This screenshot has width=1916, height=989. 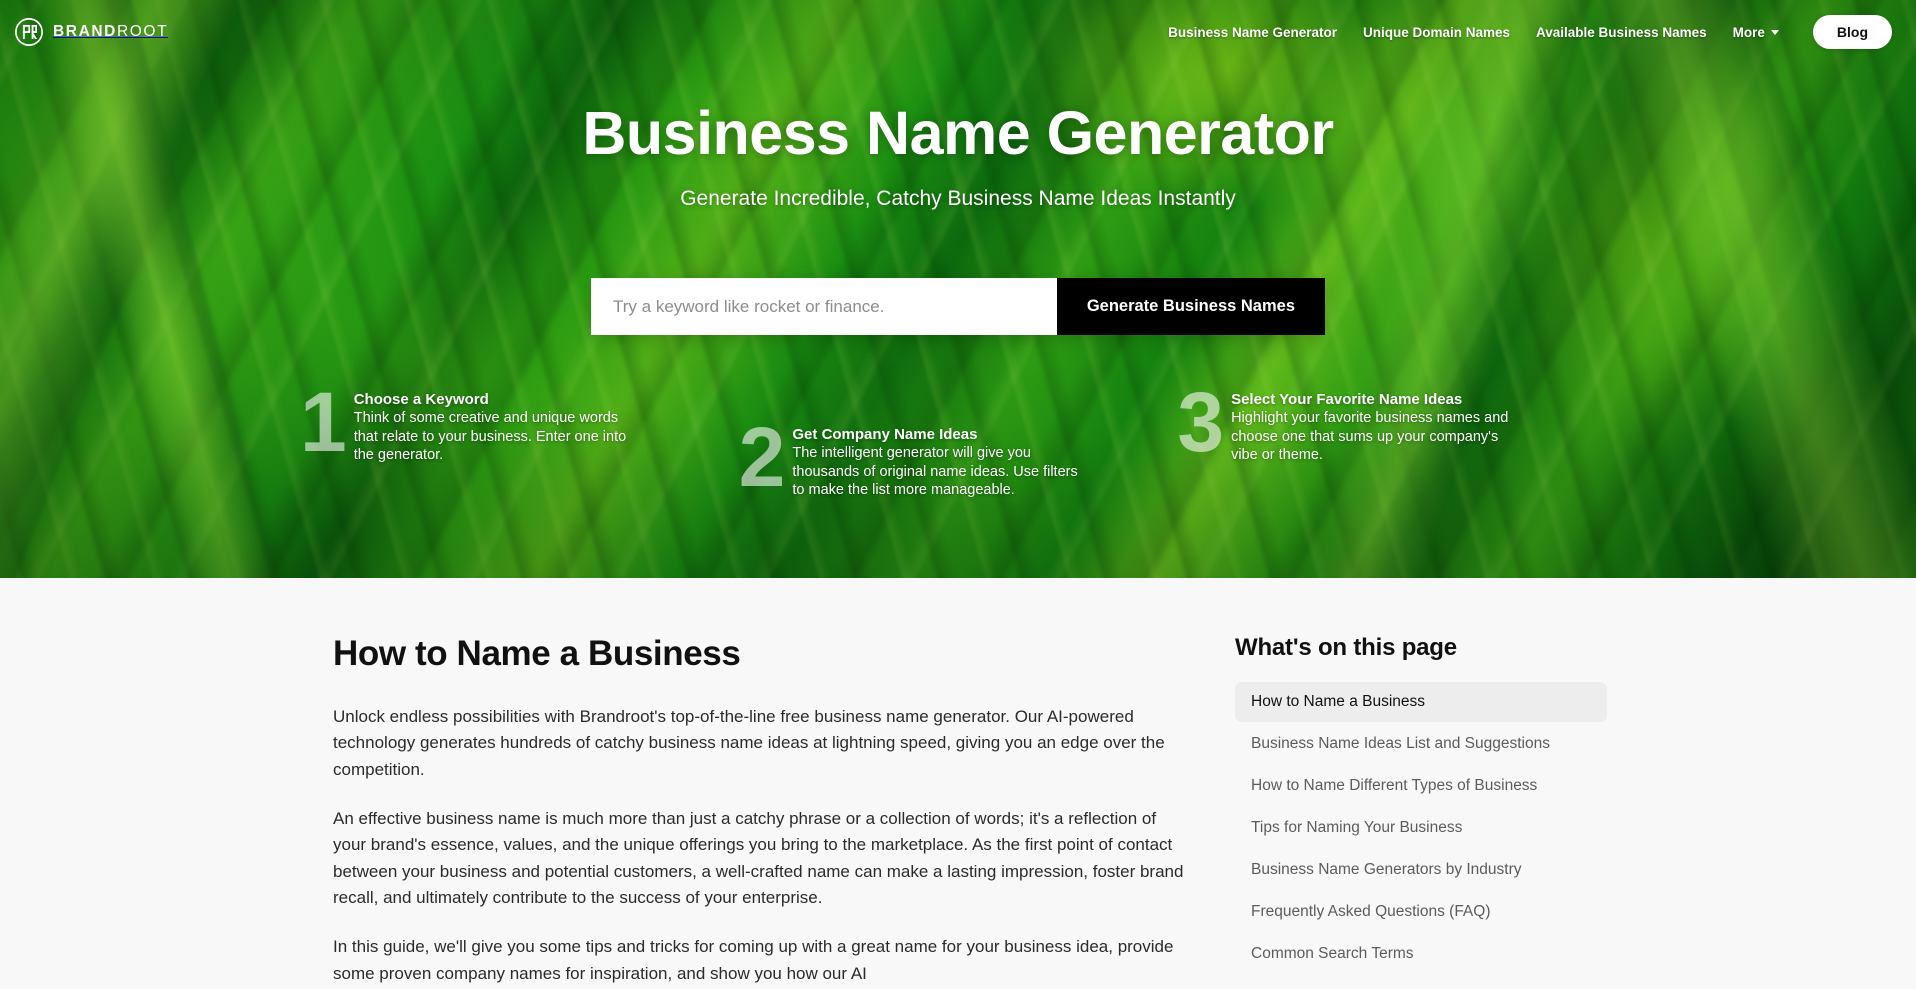 What do you see at coordinates (1252, 32) in the screenshot?
I see `nav-link-business-name-generator: Business Name Generator` at bounding box center [1252, 32].